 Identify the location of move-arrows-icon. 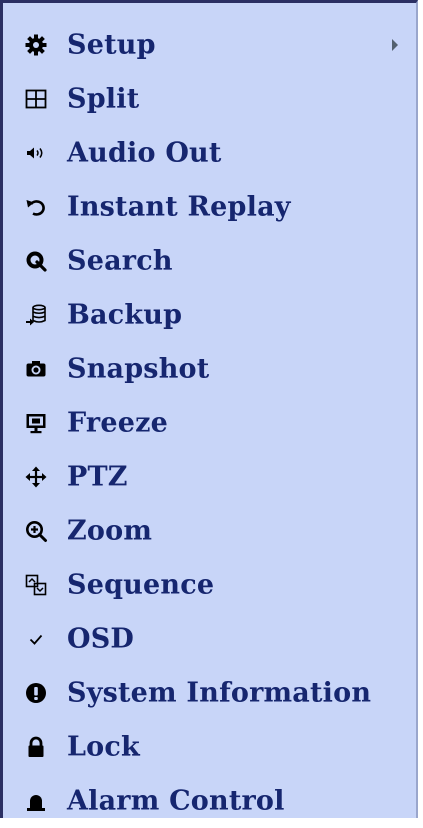
(36, 477).